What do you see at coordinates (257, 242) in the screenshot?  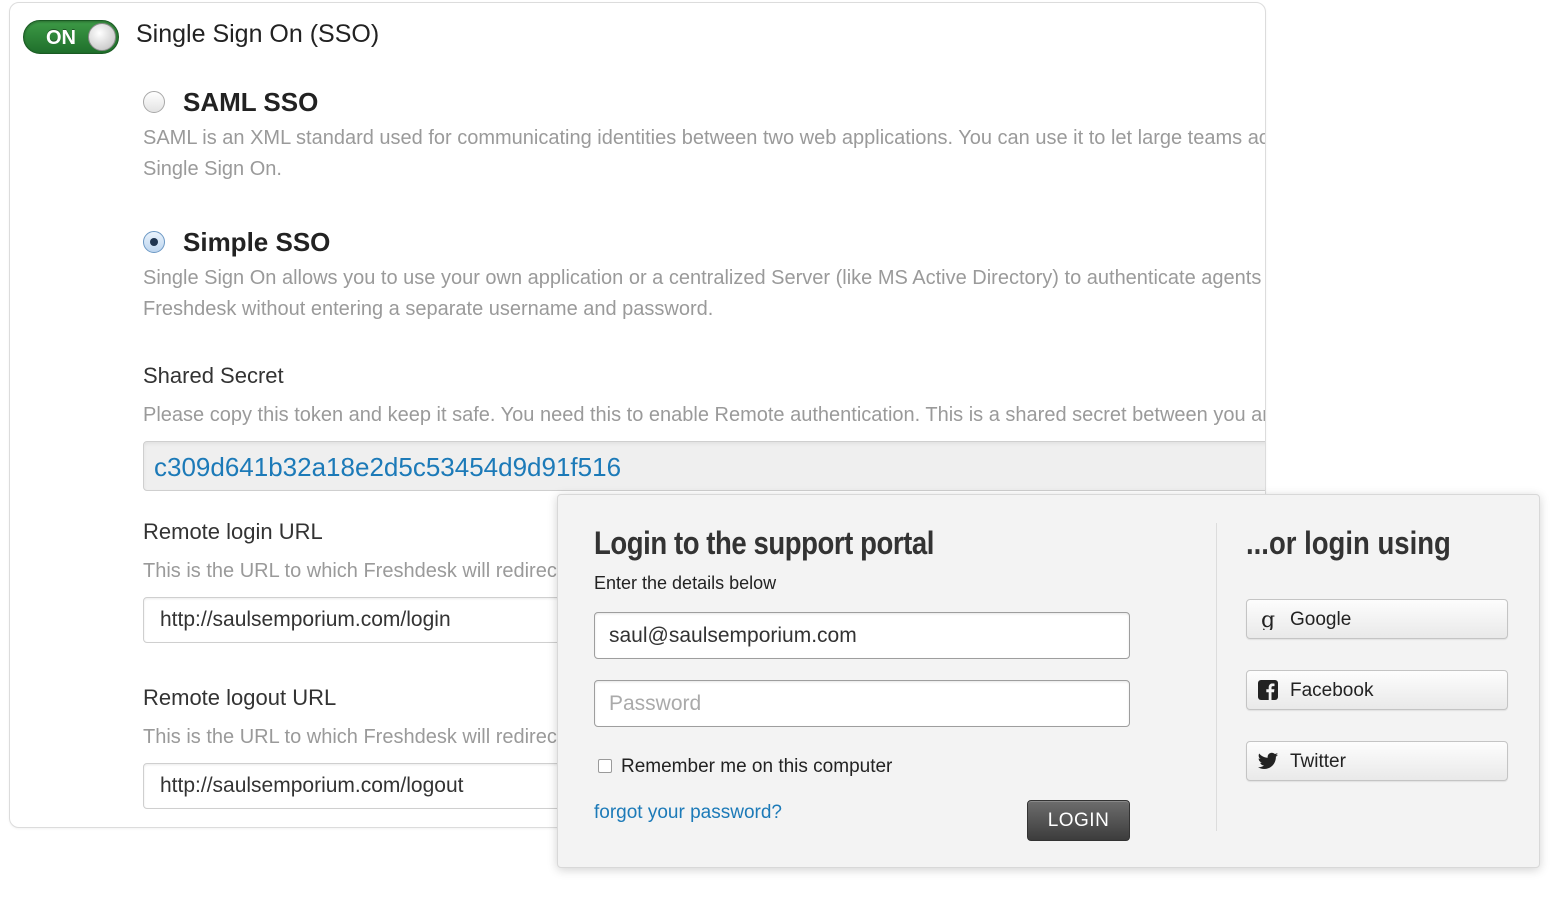 I see `simple-sso-title: Simple SSO` at bounding box center [257, 242].